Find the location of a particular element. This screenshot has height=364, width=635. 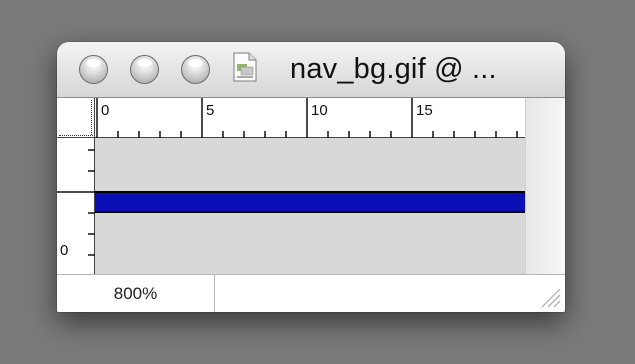

ruler-origin is located at coordinates (76, 118).